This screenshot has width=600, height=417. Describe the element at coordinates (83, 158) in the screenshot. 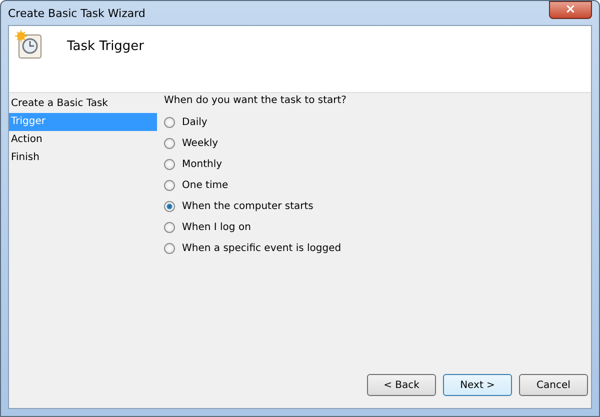

I see `step-item: Finish` at that location.